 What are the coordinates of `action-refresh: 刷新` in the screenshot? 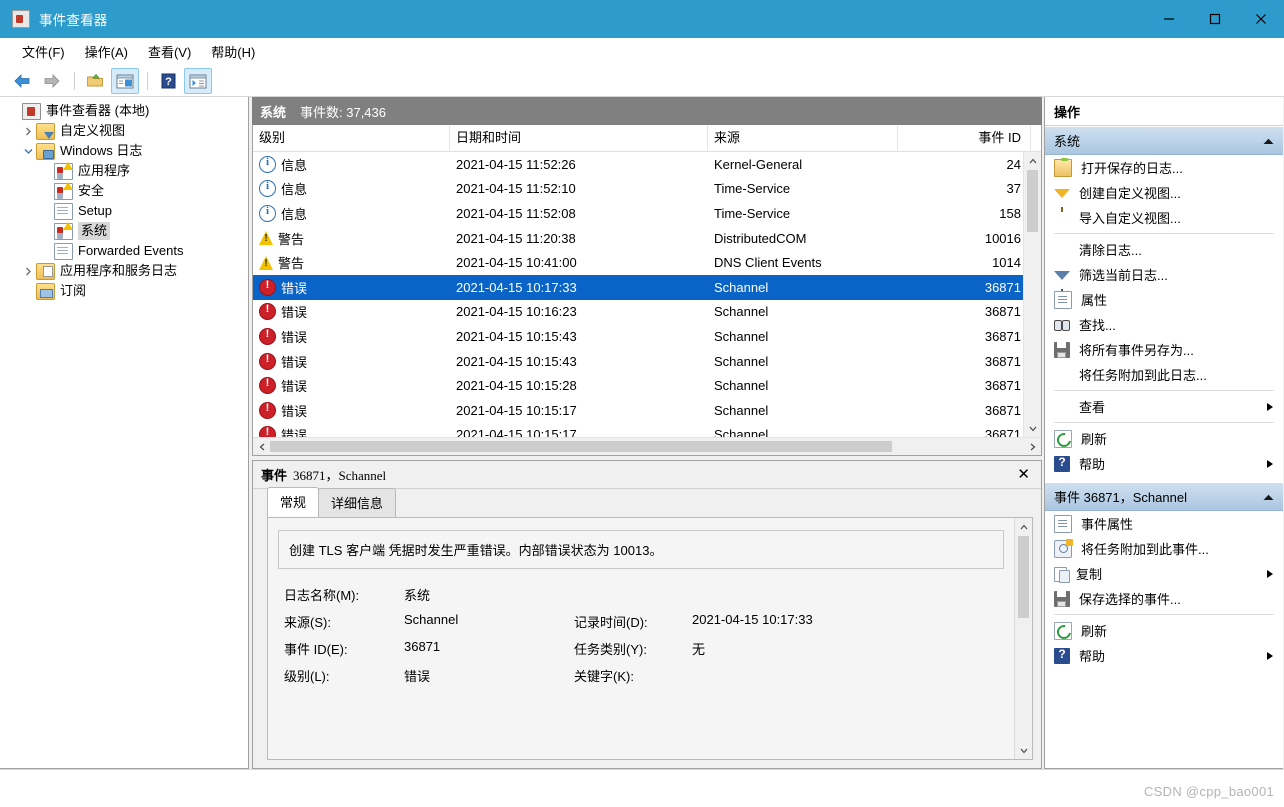 It's located at (1164, 438).